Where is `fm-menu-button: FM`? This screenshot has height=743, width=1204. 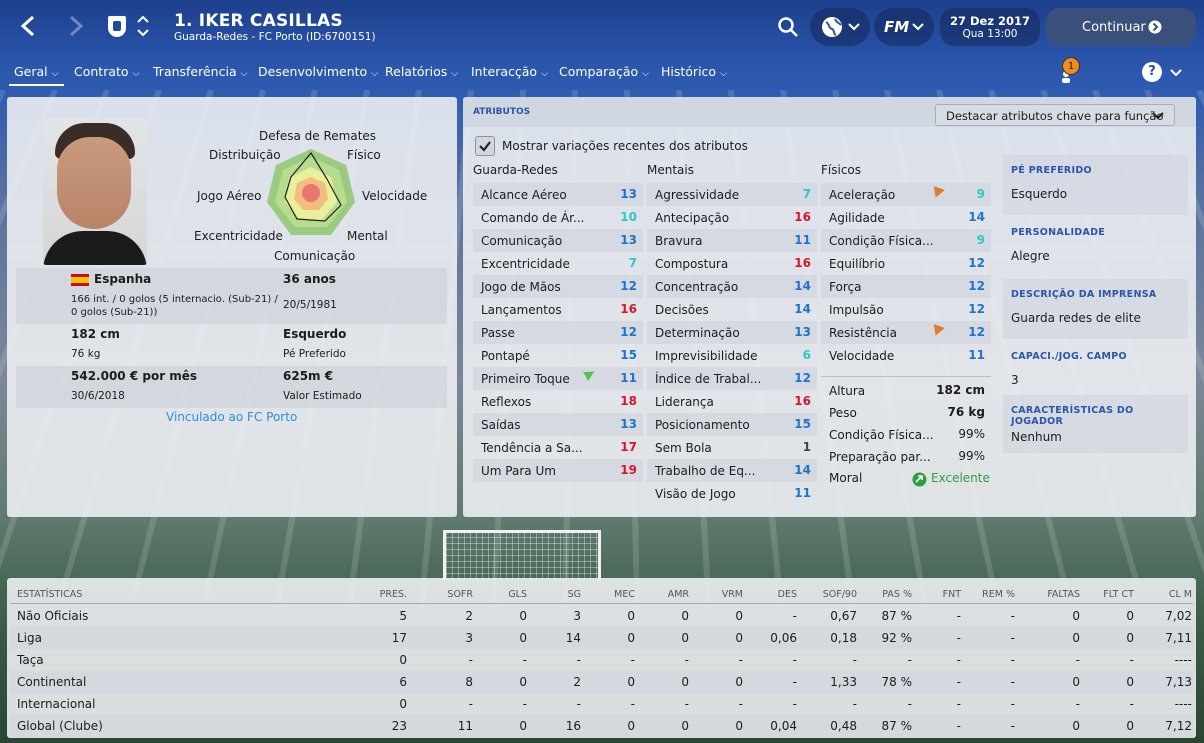
fm-menu-button: FM is located at coordinates (904, 27).